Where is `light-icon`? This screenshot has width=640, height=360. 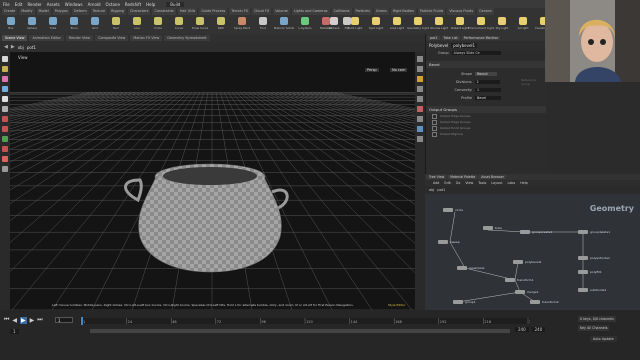
light-icon is located at coordinates (5, 159).